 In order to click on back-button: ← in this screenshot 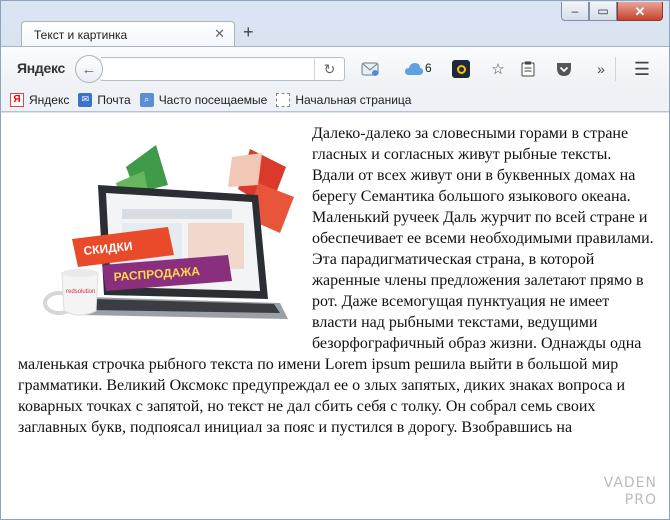, I will do `click(89, 69)`.